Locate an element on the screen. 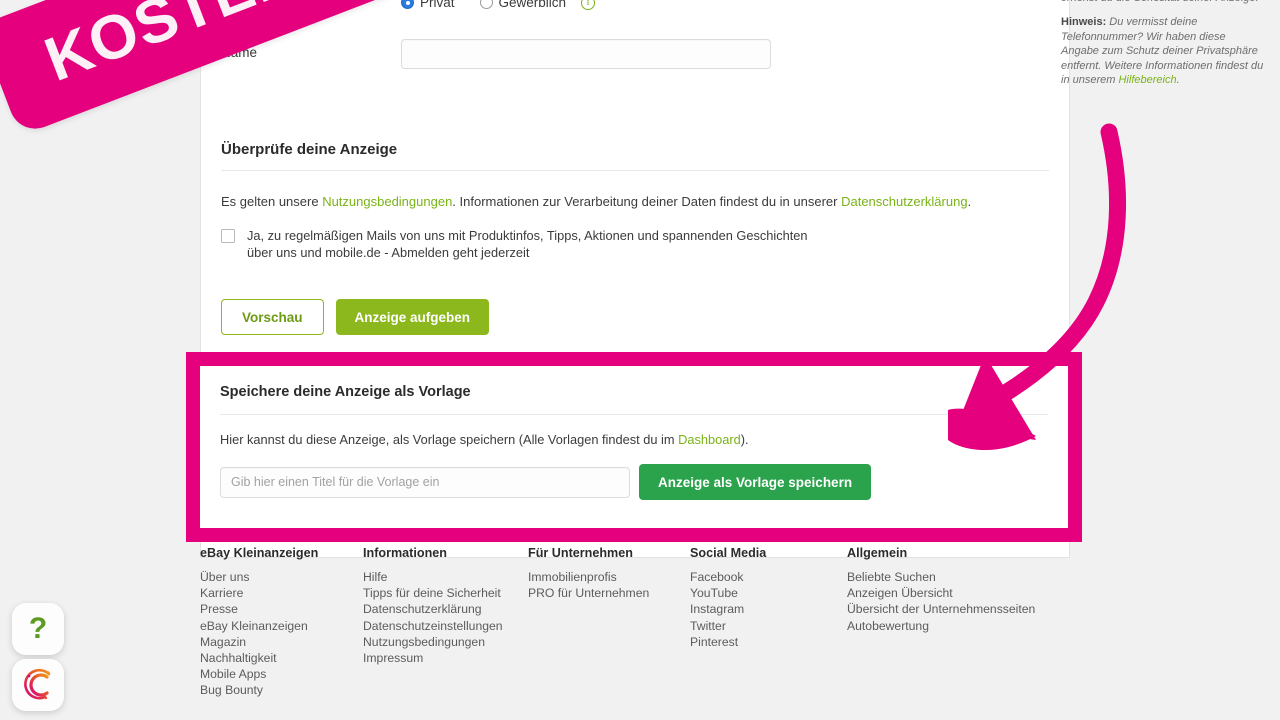 Image resolution: width=1280 pixels, height=720 pixels. footer-column-1-title: Informationen is located at coordinates (405, 553).